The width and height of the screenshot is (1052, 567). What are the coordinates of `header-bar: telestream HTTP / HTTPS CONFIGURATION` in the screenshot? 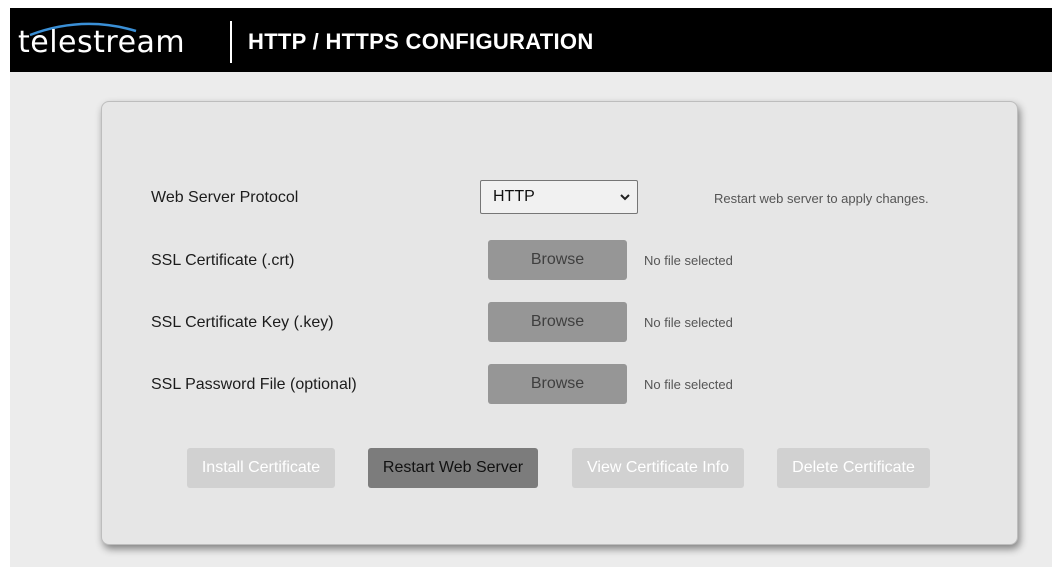 It's located at (531, 40).